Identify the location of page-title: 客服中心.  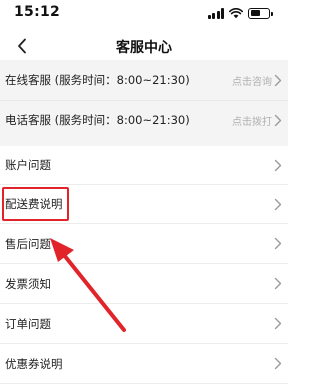
(144, 48).